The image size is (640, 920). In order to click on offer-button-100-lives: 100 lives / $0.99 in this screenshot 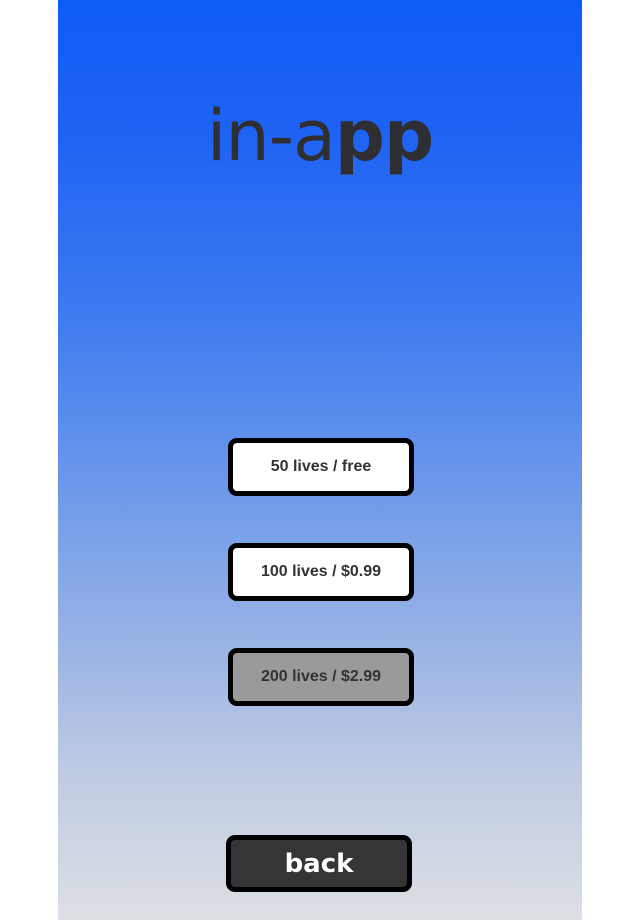, I will do `click(321, 572)`.